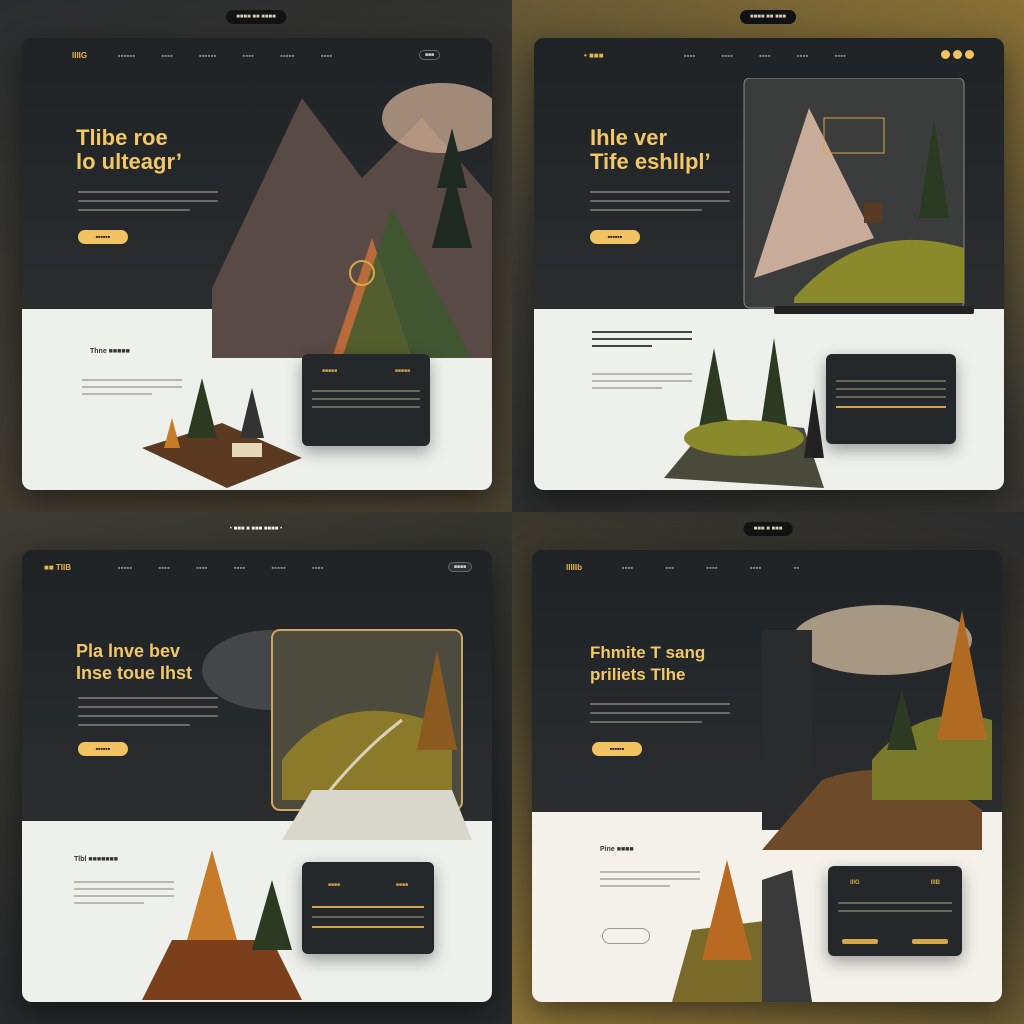 The width and height of the screenshot is (1024, 1024). What do you see at coordinates (626, 936) in the screenshot?
I see `outline-button` at bounding box center [626, 936].